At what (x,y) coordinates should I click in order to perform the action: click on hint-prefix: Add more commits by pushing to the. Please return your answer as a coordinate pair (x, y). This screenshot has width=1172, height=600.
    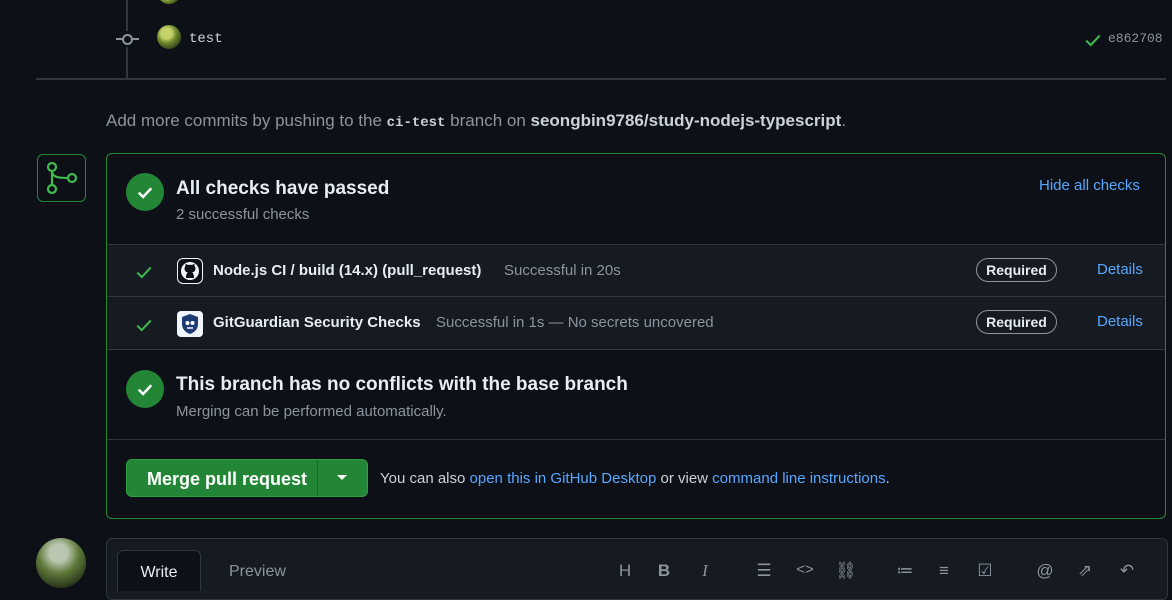
    Looking at the image, I should click on (246, 120).